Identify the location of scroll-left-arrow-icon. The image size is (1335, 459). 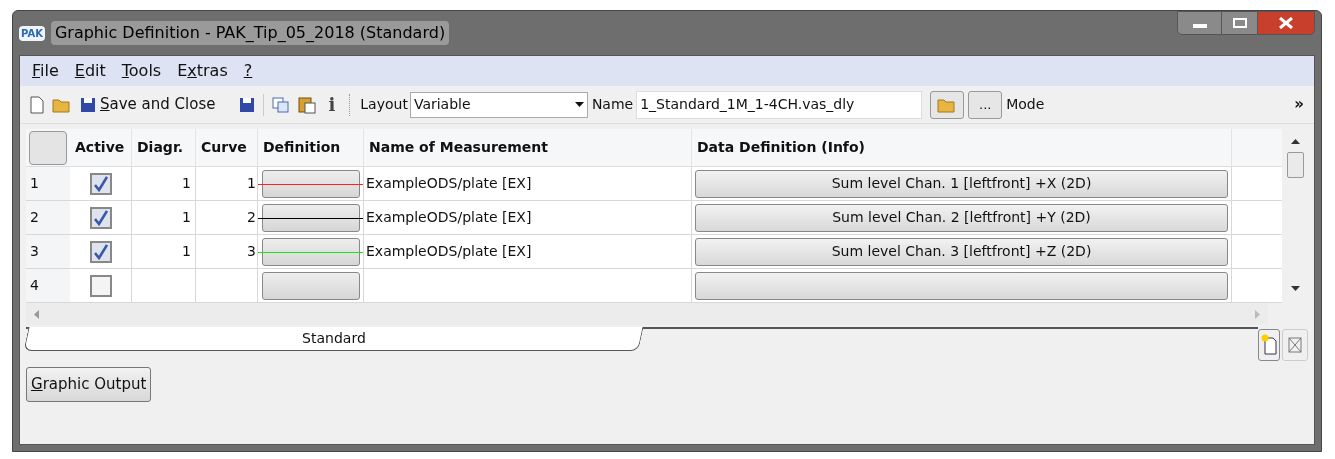
(36, 314).